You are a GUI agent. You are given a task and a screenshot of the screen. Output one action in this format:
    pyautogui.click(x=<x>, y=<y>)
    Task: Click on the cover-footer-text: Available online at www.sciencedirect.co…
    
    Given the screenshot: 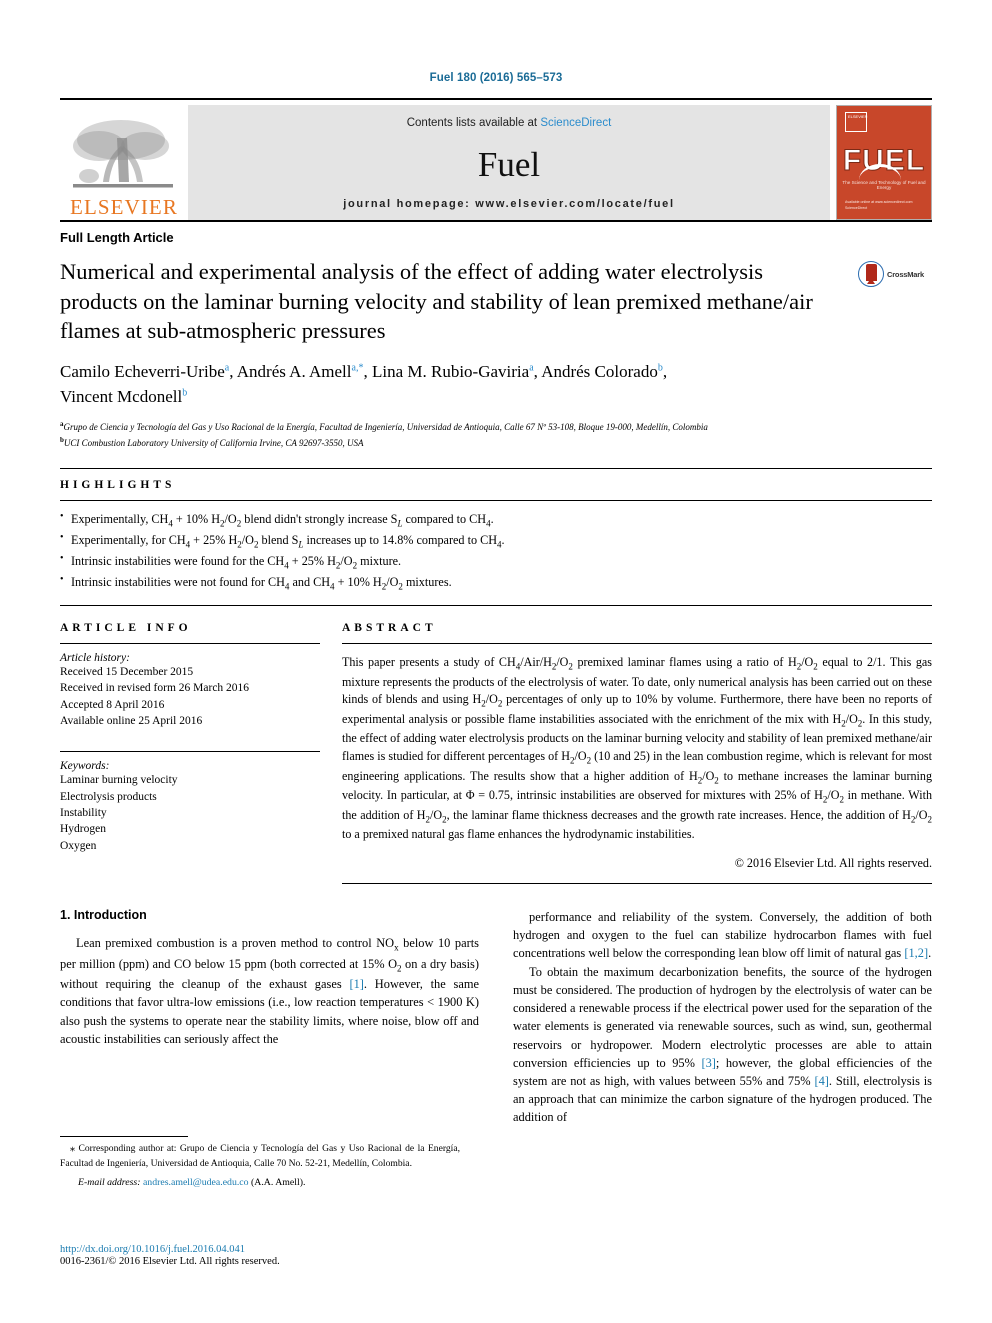 What is the action you would take?
    pyautogui.click(x=879, y=205)
    